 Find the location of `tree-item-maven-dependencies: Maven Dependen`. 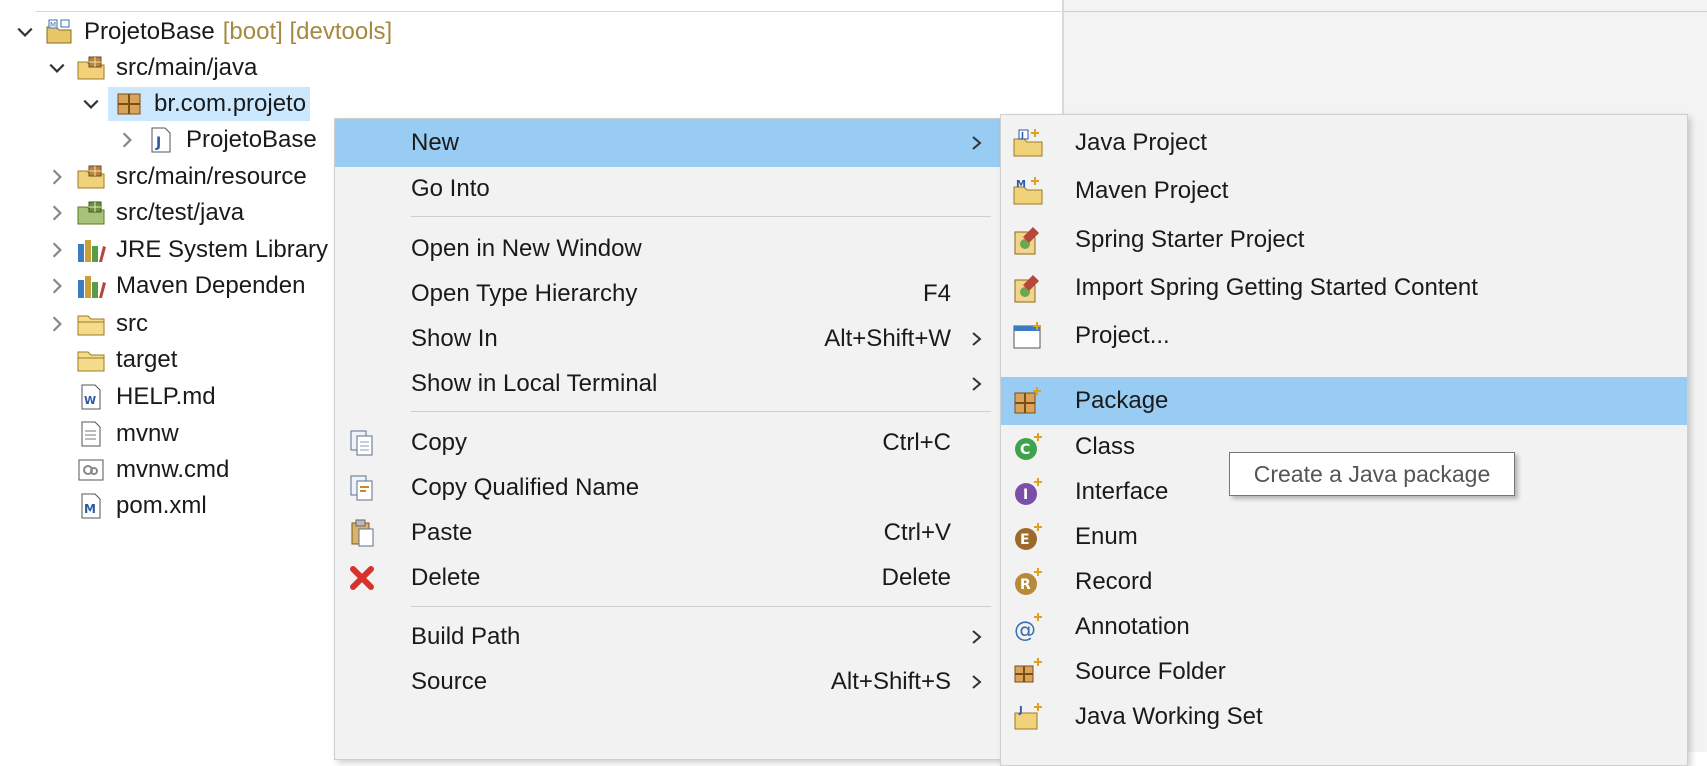

tree-item-maven-dependencies: Maven Dependen is located at coordinates (175, 286).